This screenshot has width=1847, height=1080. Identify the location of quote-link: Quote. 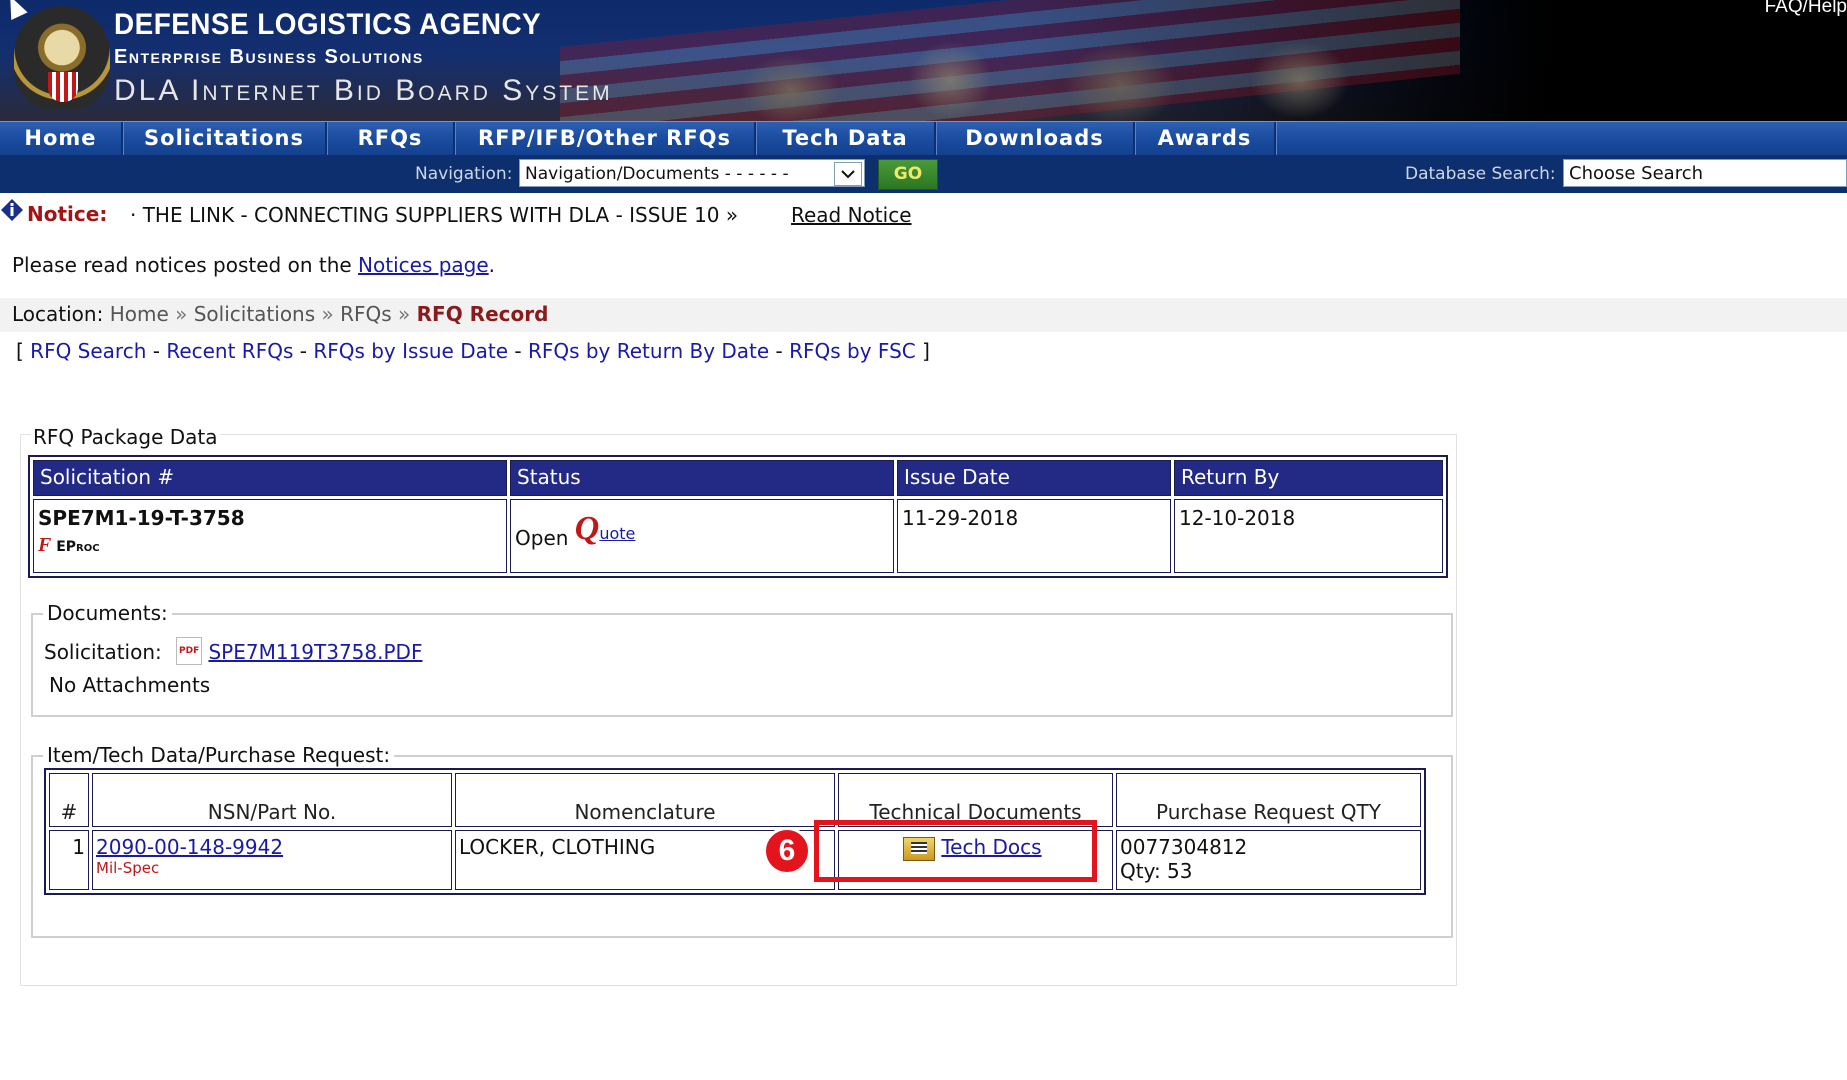
(605, 528).